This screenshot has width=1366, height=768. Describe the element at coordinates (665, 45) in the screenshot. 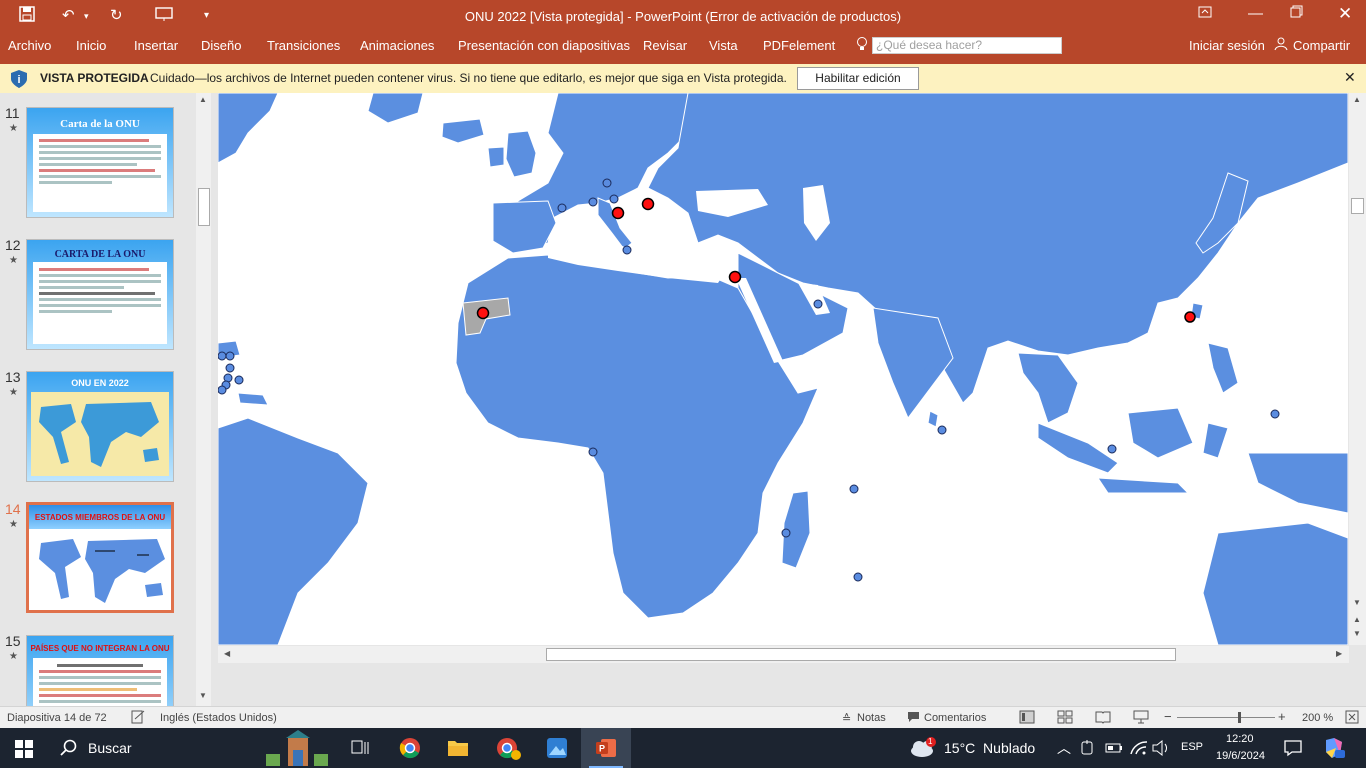

I see `tab-revisar: Revisar` at that location.